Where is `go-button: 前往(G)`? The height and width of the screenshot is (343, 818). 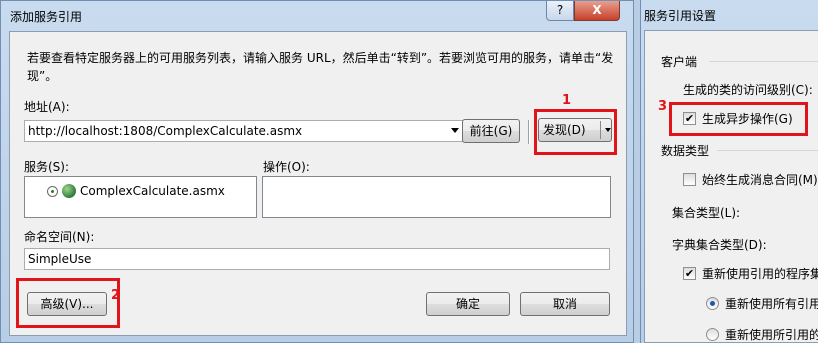
go-button: 前往(G) is located at coordinates (491, 131).